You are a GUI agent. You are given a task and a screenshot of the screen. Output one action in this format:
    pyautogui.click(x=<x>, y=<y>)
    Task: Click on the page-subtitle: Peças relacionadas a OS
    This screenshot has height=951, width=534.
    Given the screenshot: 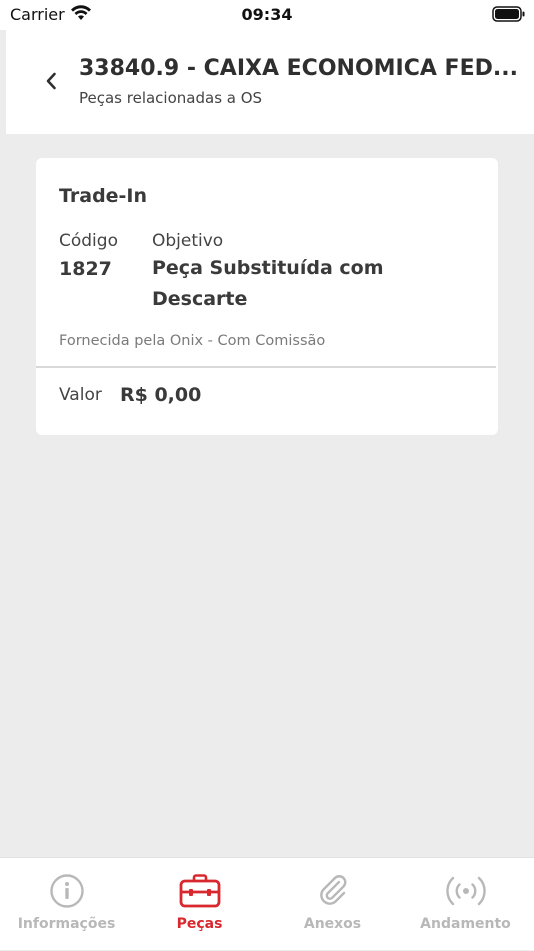 What is the action you would take?
    pyautogui.click(x=171, y=98)
    